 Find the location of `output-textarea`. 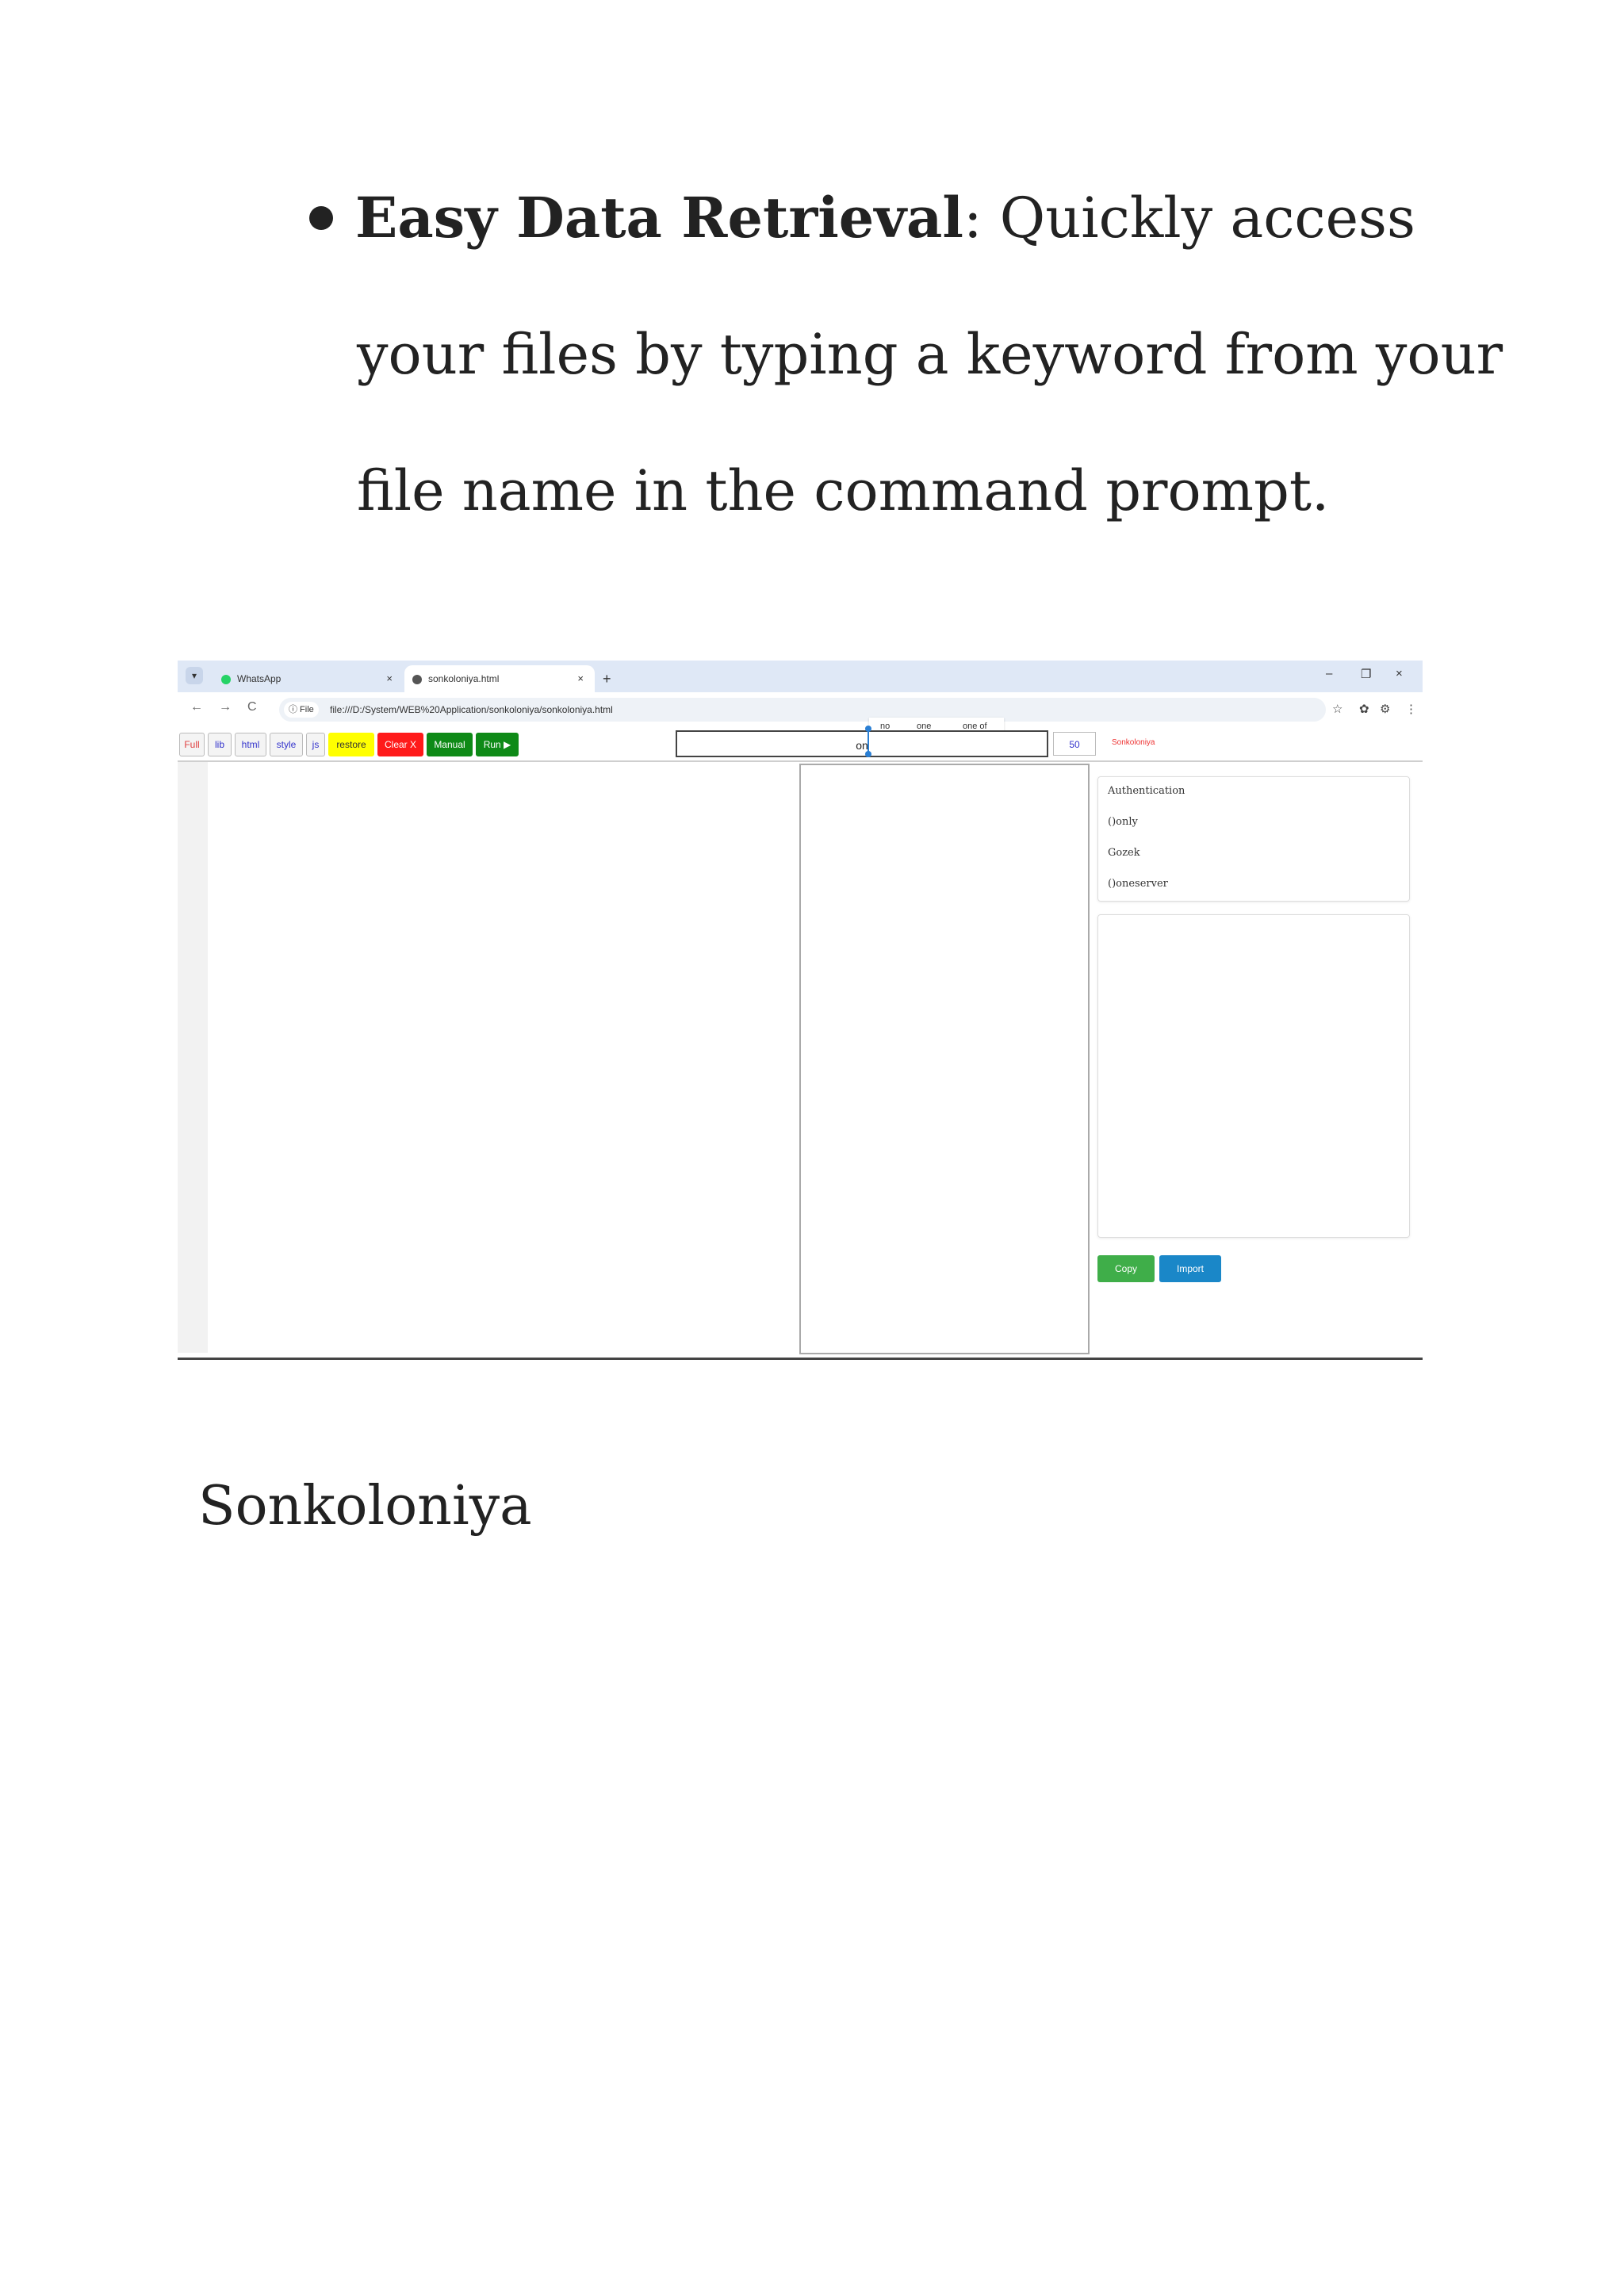

output-textarea is located at coordinates (1253, 1076).